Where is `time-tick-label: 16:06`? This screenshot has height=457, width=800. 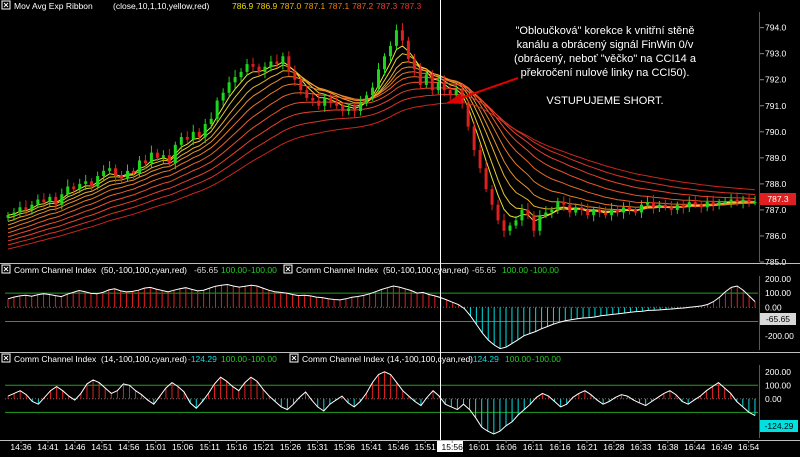
time-tick-label: 16:06 is located at coordinates (506, 447).